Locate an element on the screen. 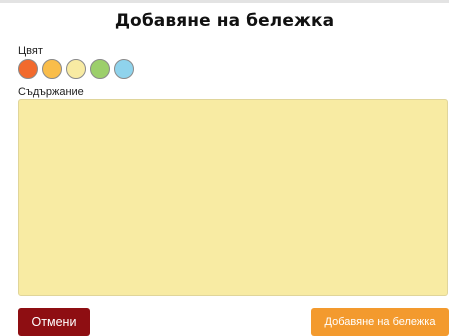 Image resolution: width=449 pixels, height=336 pixels. dialog-top-border is located at coordinates (224, 1).